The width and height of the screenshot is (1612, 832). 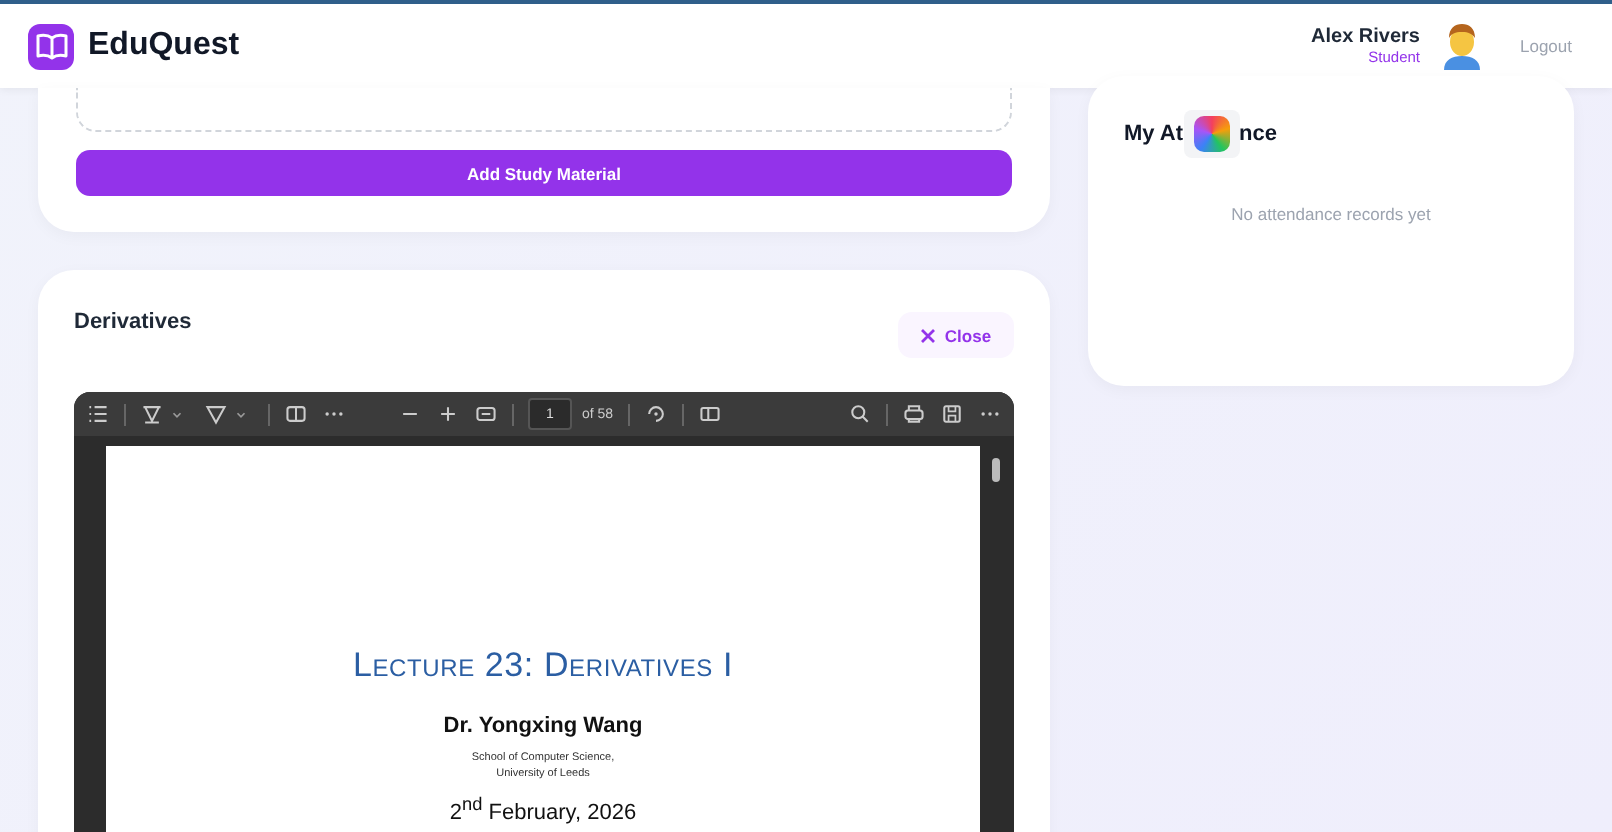 I want to click on attendance-title: My At, so click(x=1154, y=134).